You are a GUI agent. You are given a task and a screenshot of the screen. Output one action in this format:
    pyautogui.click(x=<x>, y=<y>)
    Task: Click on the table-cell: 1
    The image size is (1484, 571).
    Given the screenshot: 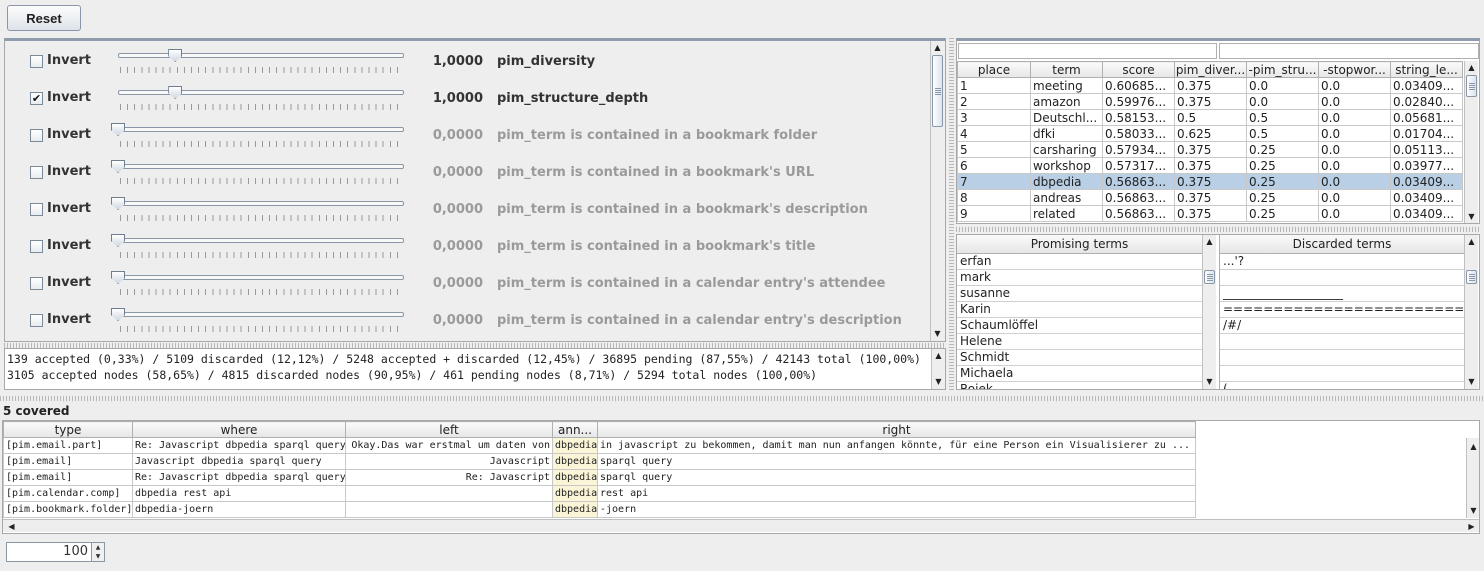 What is the action you would take?
    pyautogui.click(x=994, y=85)
    